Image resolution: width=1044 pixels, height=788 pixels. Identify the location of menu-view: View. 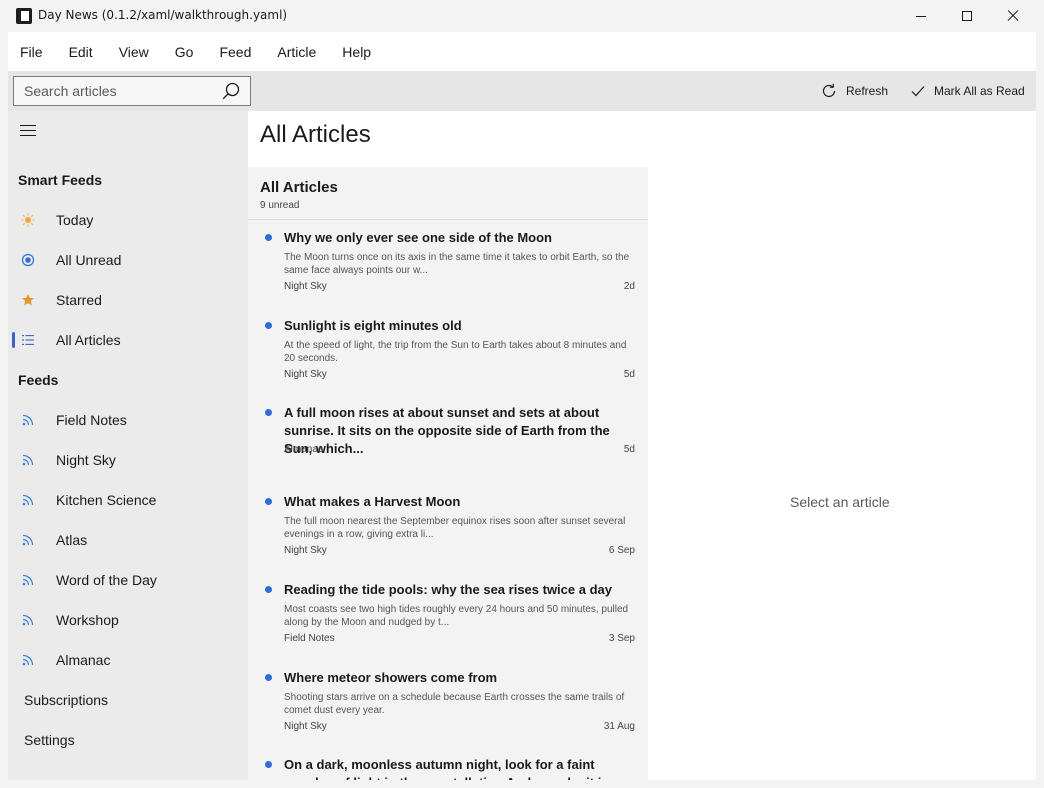
(134, 52).